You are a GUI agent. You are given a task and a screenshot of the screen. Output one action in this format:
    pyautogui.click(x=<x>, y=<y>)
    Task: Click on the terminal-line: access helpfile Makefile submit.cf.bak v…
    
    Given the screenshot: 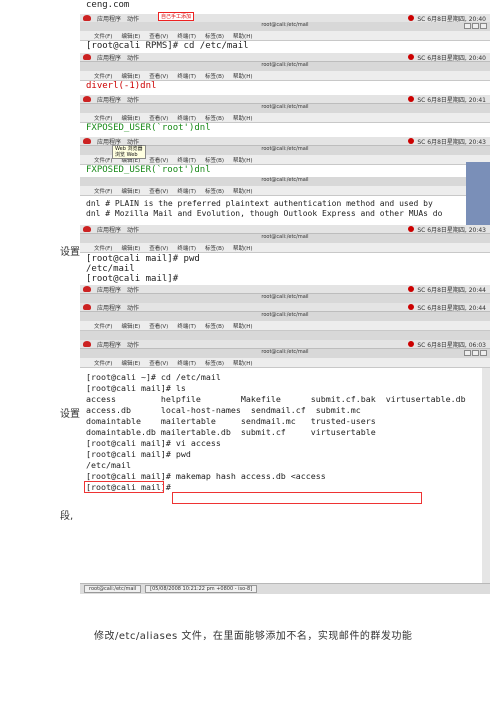 What is the action you would take?
    pyautogui.click(x=276, y=399)
    